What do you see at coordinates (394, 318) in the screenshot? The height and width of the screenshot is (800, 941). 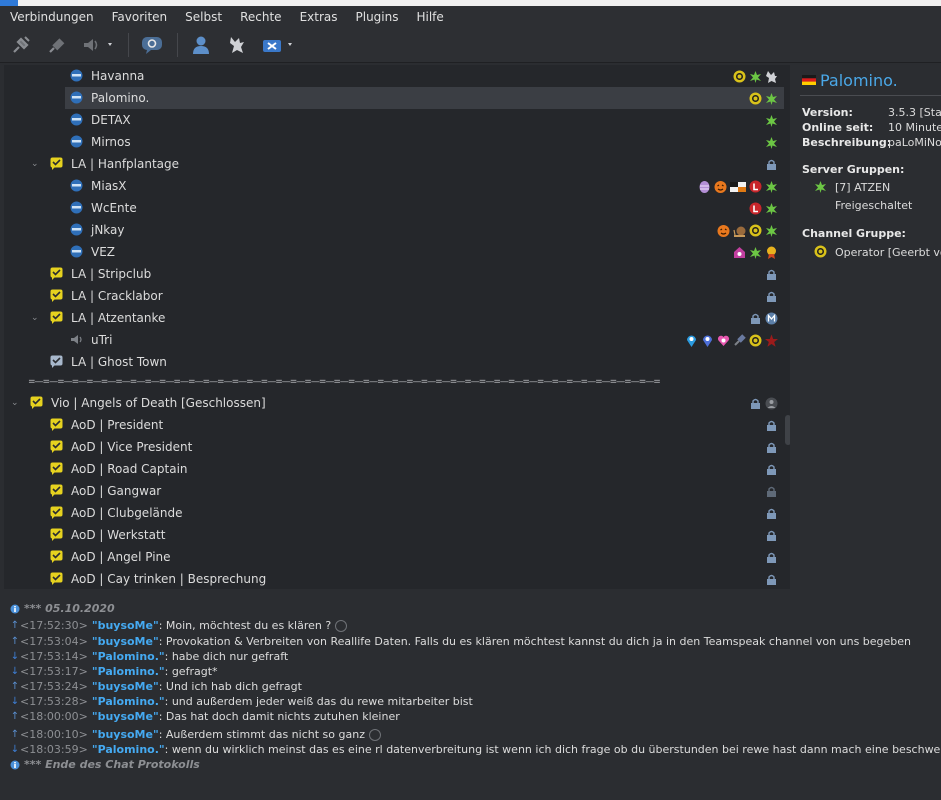 I see `tree-channel-row: ⌄ LA | Atzentanke` at bounding box center [394, 318].